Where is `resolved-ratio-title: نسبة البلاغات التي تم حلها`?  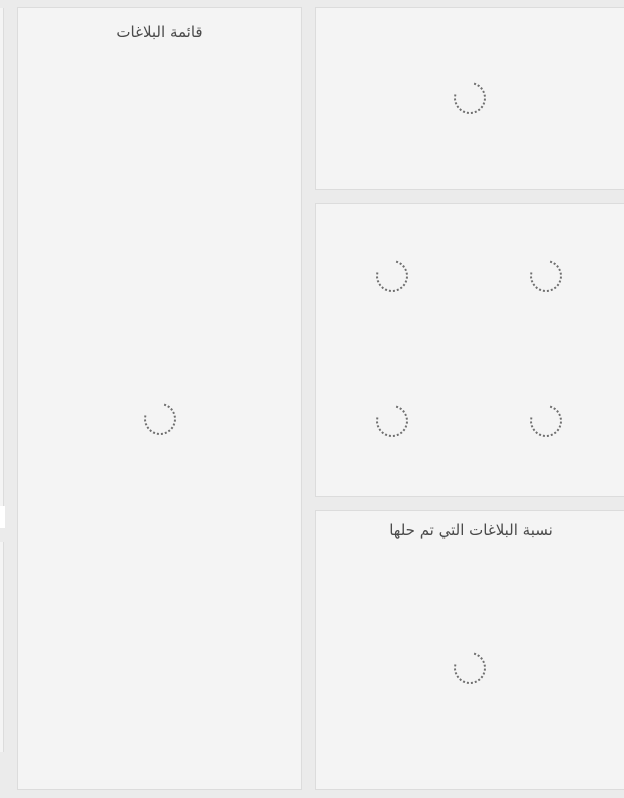 resolved-ratio-title: نسبة البلاغات التي تم حلها is located at coordinates (471, 530).